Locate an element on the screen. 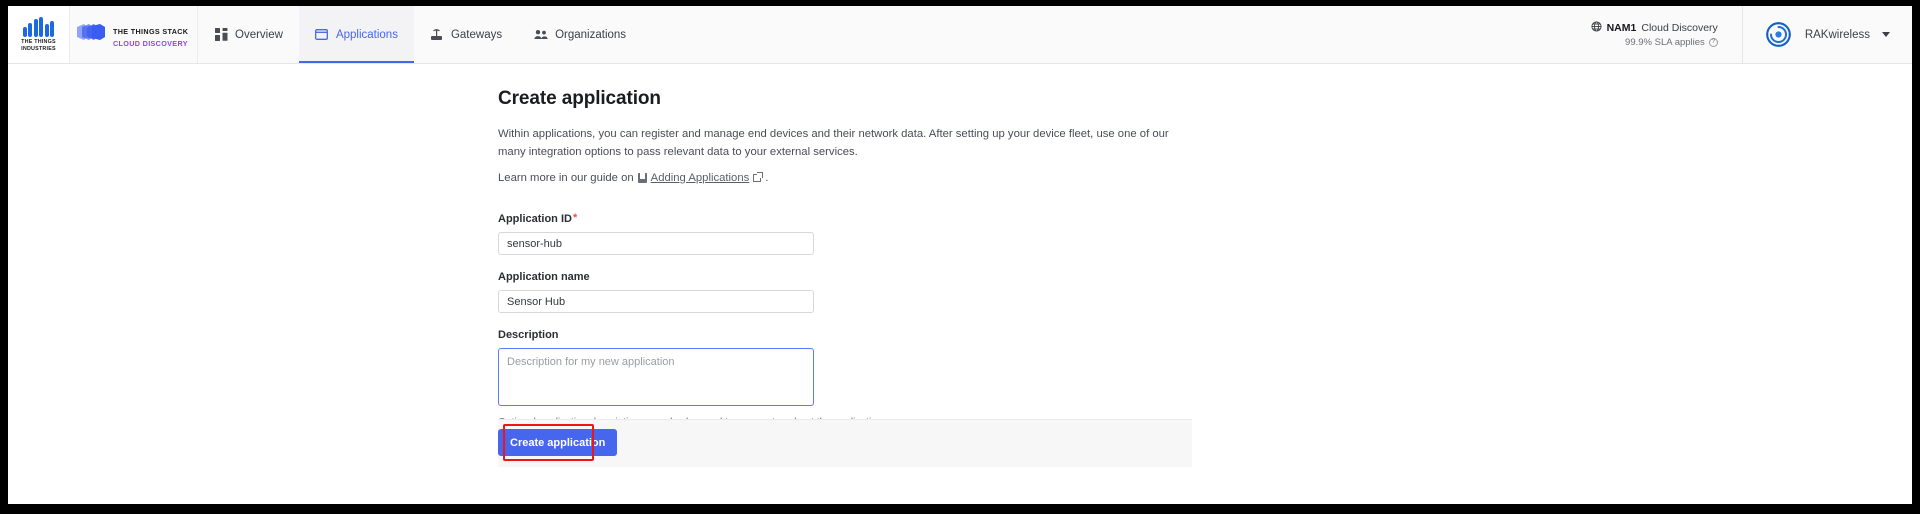 This screenshot has width=1920, height=514. external-link-icon is located at coordinates (758, 177).